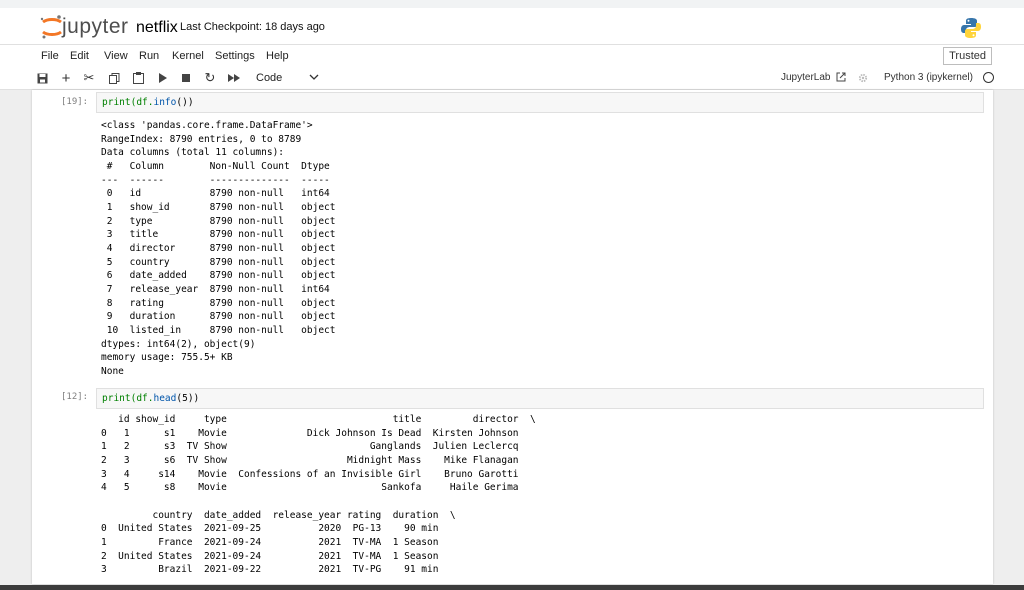  Describe the element at coordinates (252, 27) in the screenshot. I see `last-checkpoint: Last Checkpoint: 18 days ago` at that location.